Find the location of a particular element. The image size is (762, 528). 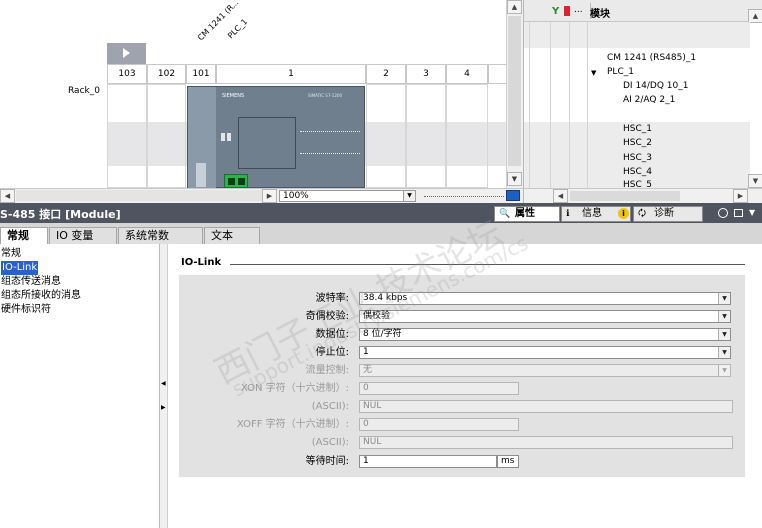

tab-label: 属性 is located at coordinates (525, 213).